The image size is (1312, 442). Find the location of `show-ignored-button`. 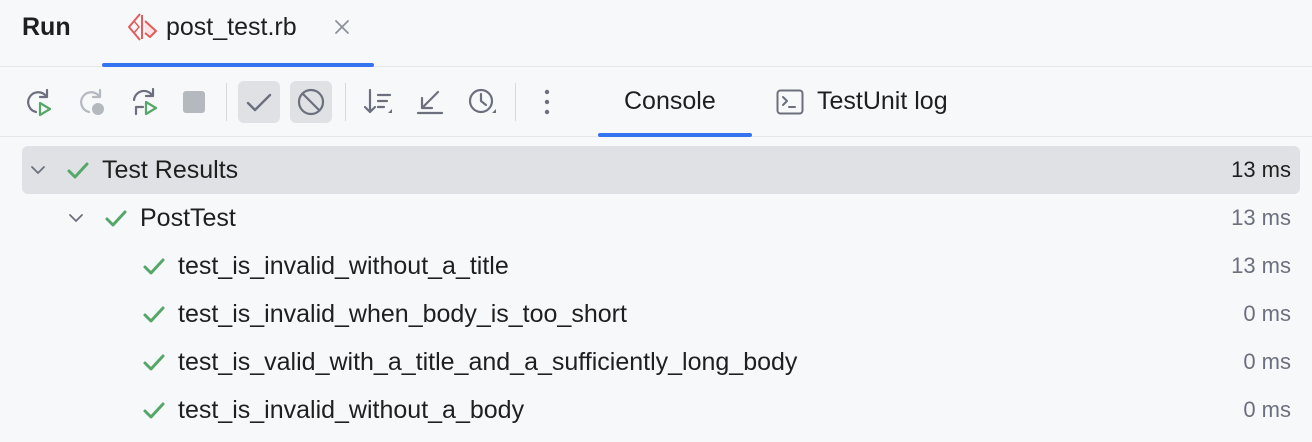

show-ignored-button is located at coordinates (311, 102).